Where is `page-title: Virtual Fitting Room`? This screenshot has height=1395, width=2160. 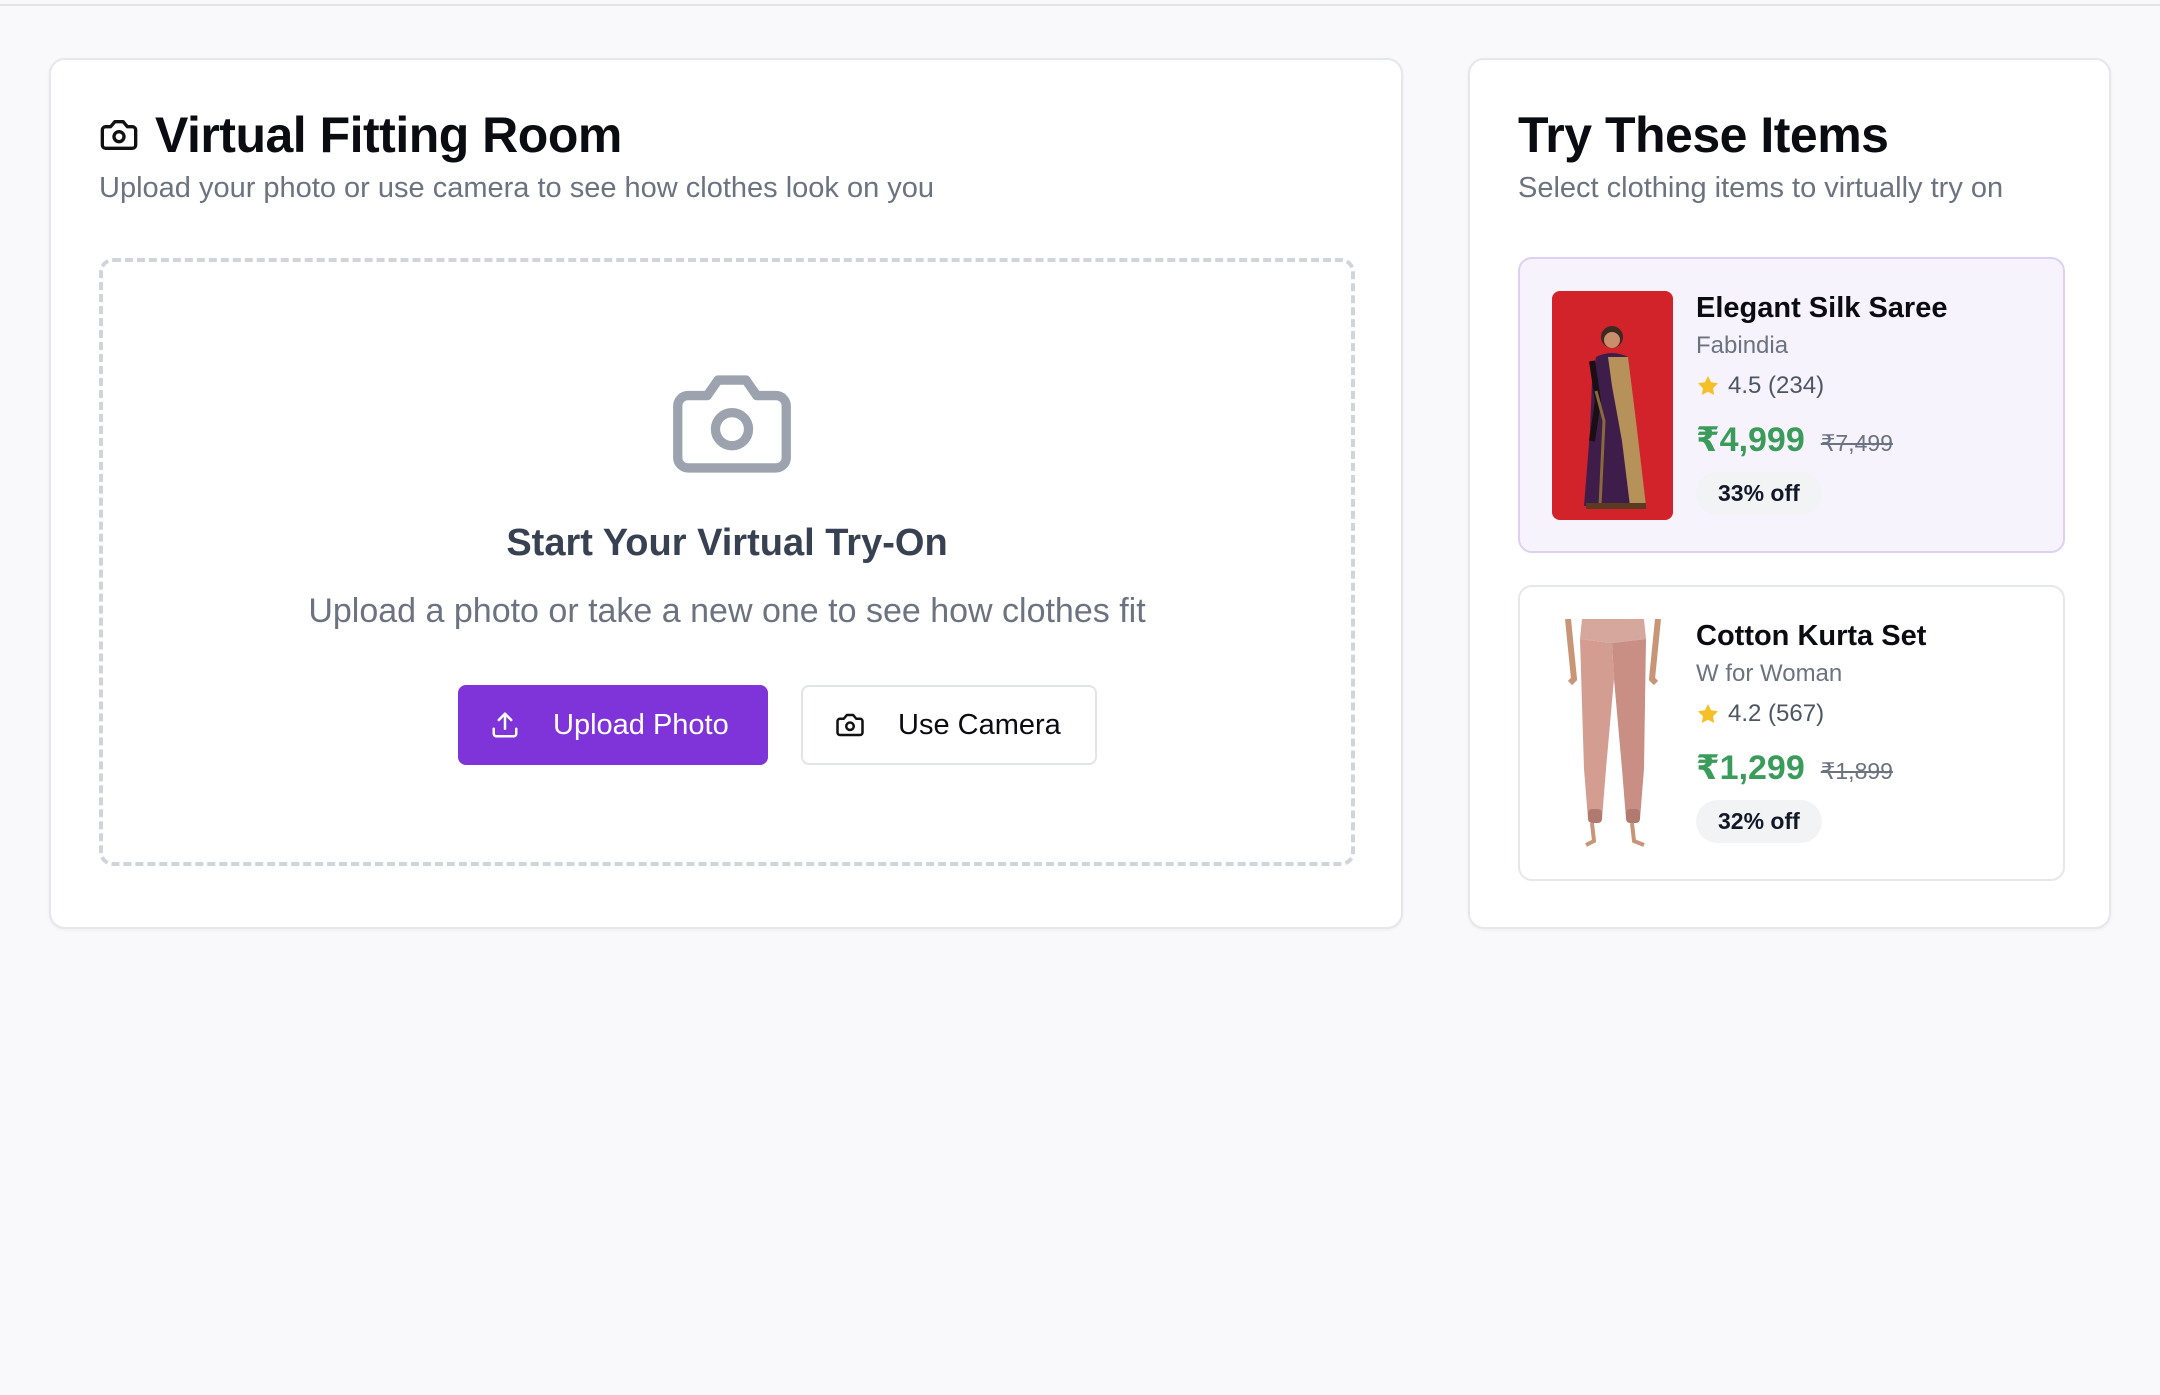
page-title: Virtual Fitting Room is located at coordinates (388, 135).